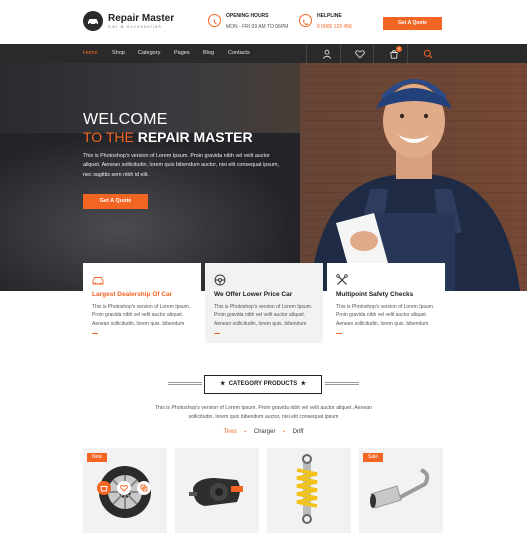  Describe the element at coordinates (115, 201) in the screenshot. I see `get-quote-button-hero: Get A Quote` at that location.